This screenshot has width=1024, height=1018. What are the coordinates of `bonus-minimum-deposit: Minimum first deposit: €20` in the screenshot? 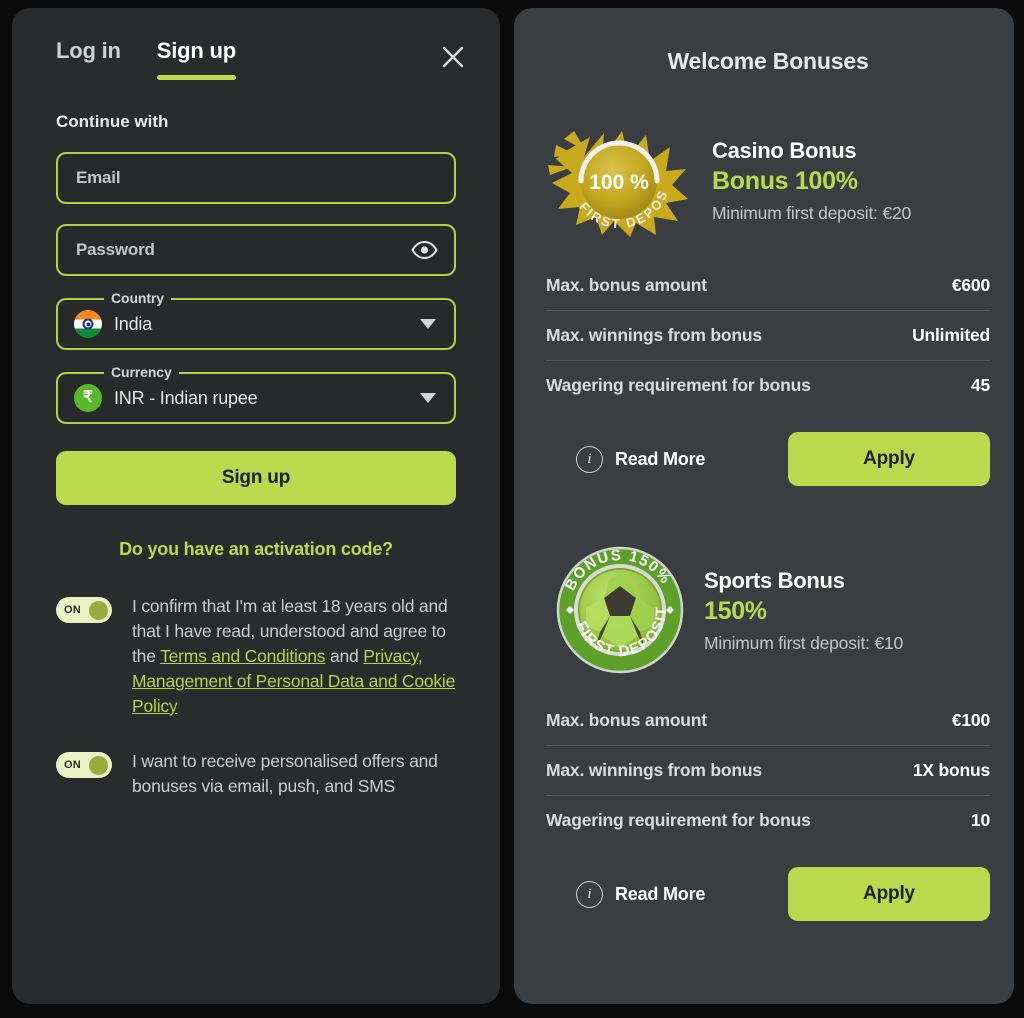 It's located at (812, 213).